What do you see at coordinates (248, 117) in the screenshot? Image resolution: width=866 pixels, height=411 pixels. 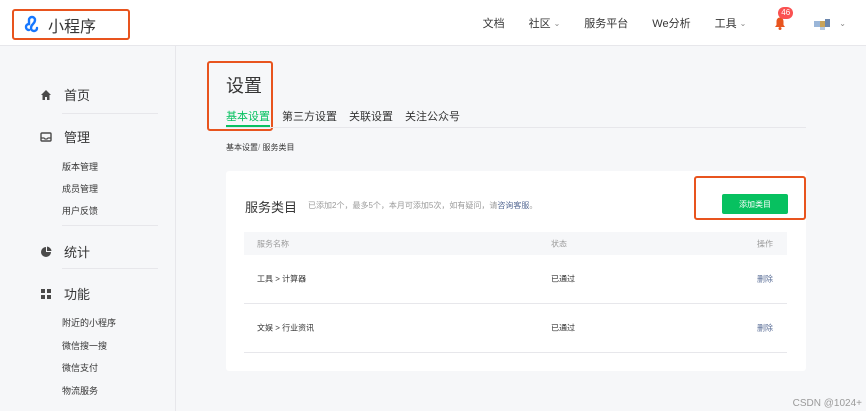 I see `tab-basic-settings: 基本设置` at bounding box center [248, 117].